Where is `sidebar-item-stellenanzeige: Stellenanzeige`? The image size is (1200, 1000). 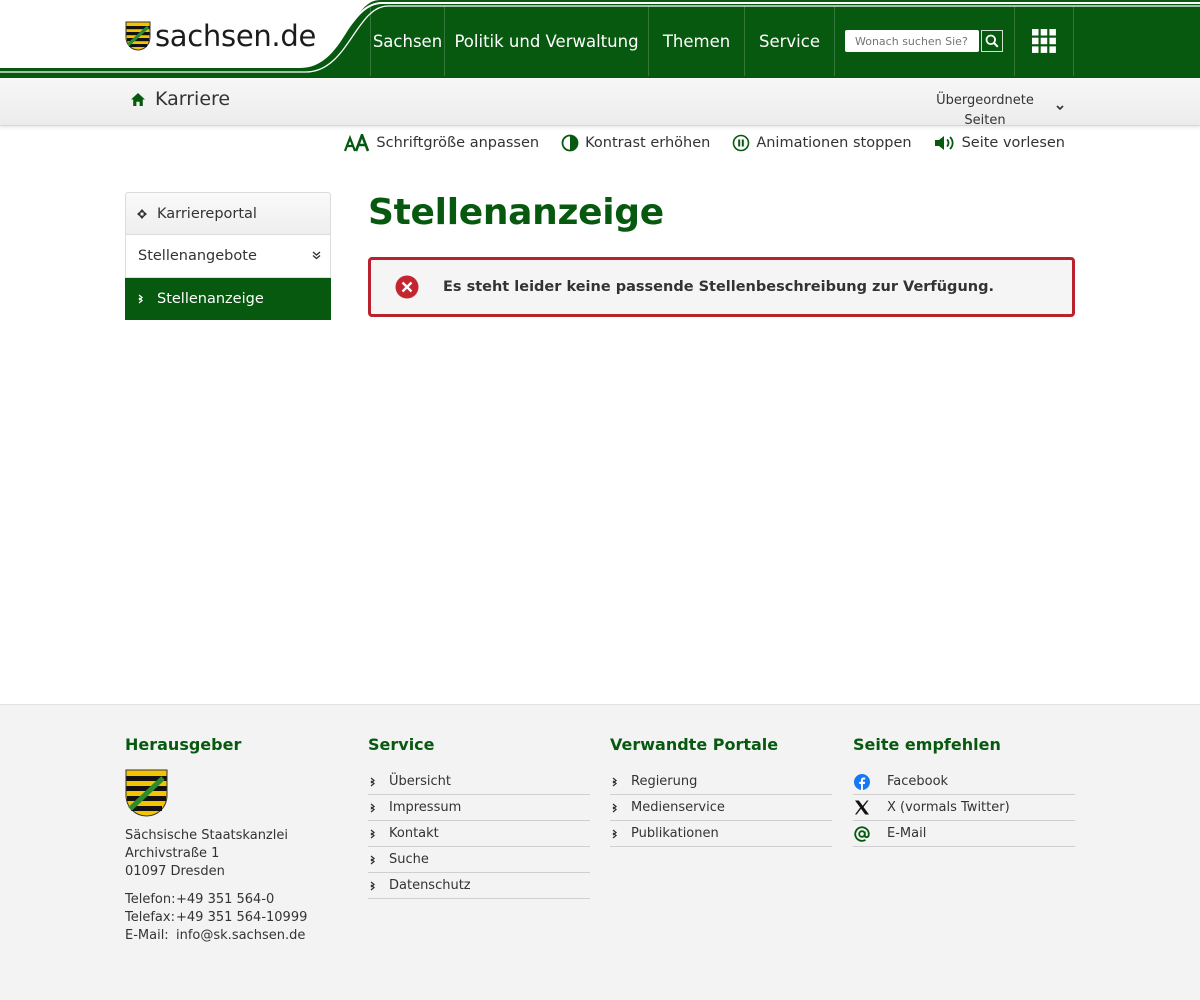 sidebar-item-stellenanzeige: Stellenanzeige is located at coordinates (228, 299).